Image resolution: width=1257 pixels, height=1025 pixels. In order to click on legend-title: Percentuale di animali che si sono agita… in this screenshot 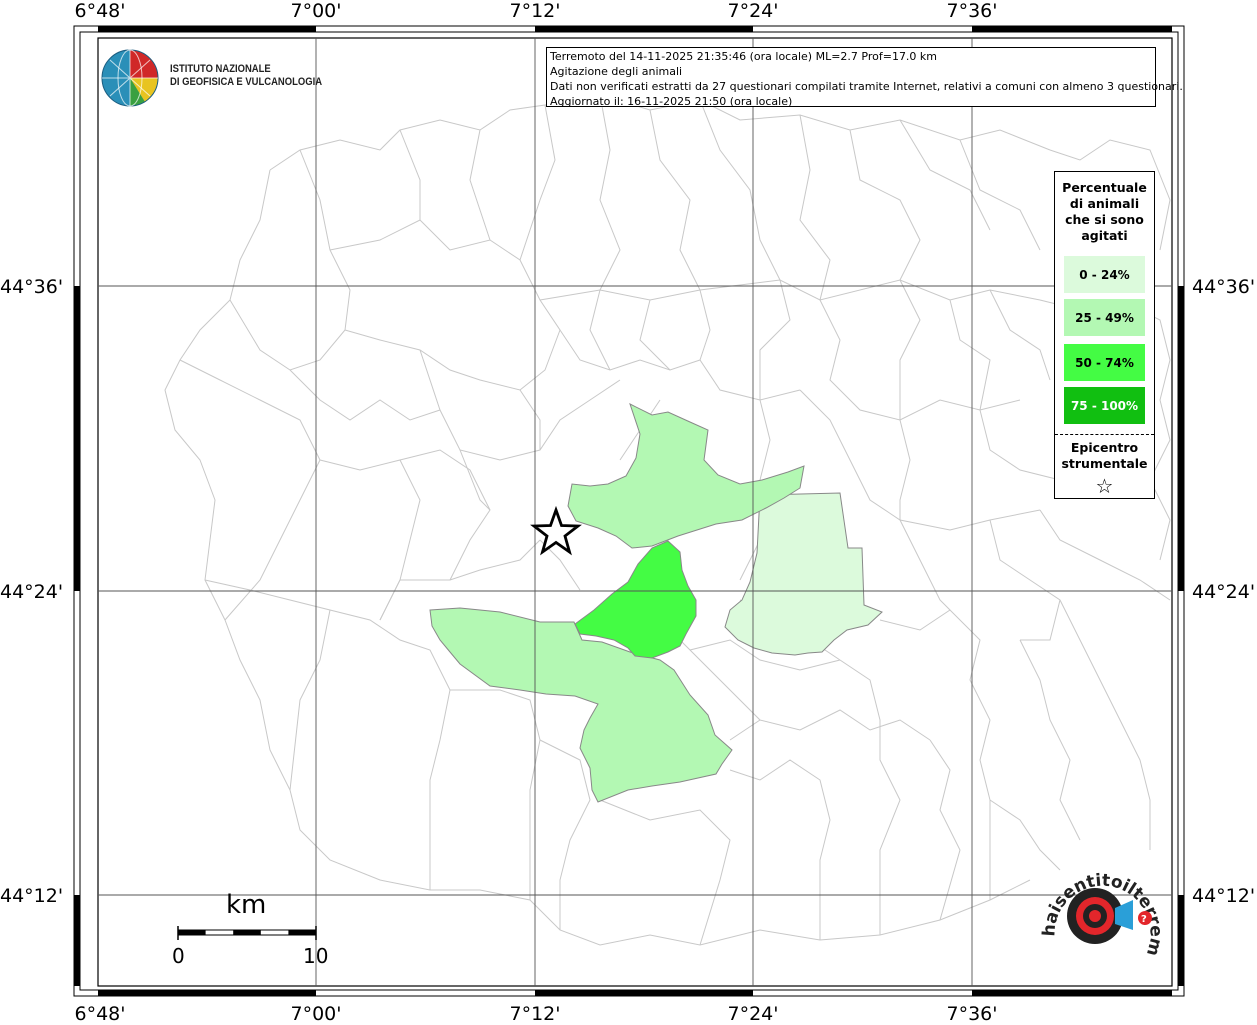, I will do `click(1104, 212)`.